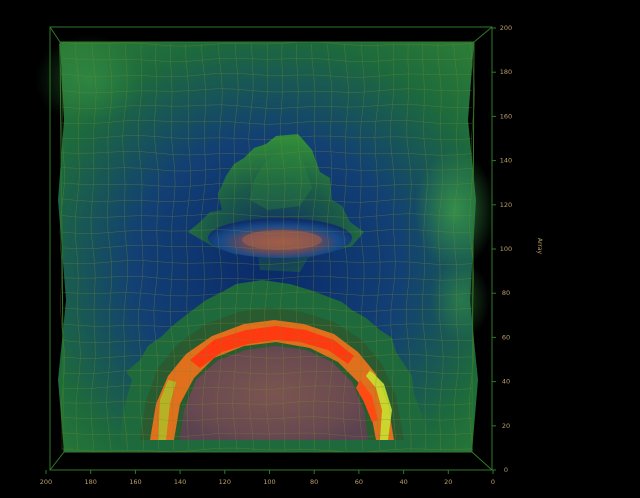 The height and width of the screenshot is (498, 640). I want to click on x-tick-label: 120, so click(225, 482).